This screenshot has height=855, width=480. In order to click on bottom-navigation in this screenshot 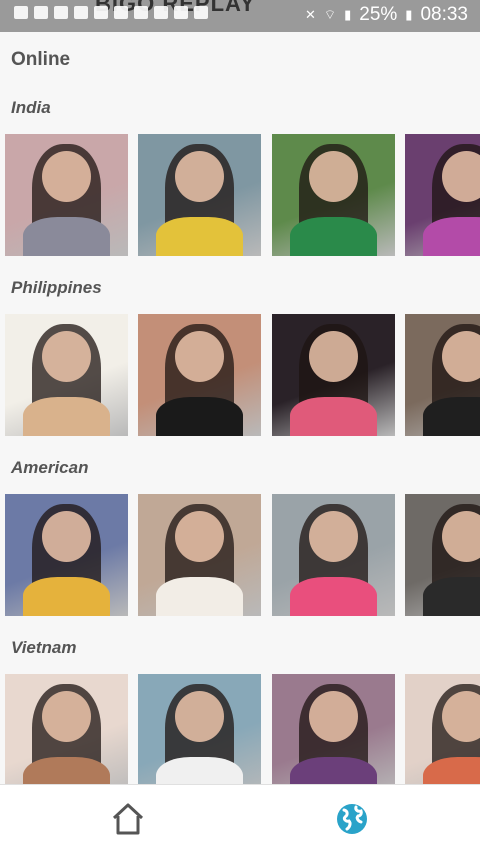, I will do `click(240, 819)`.